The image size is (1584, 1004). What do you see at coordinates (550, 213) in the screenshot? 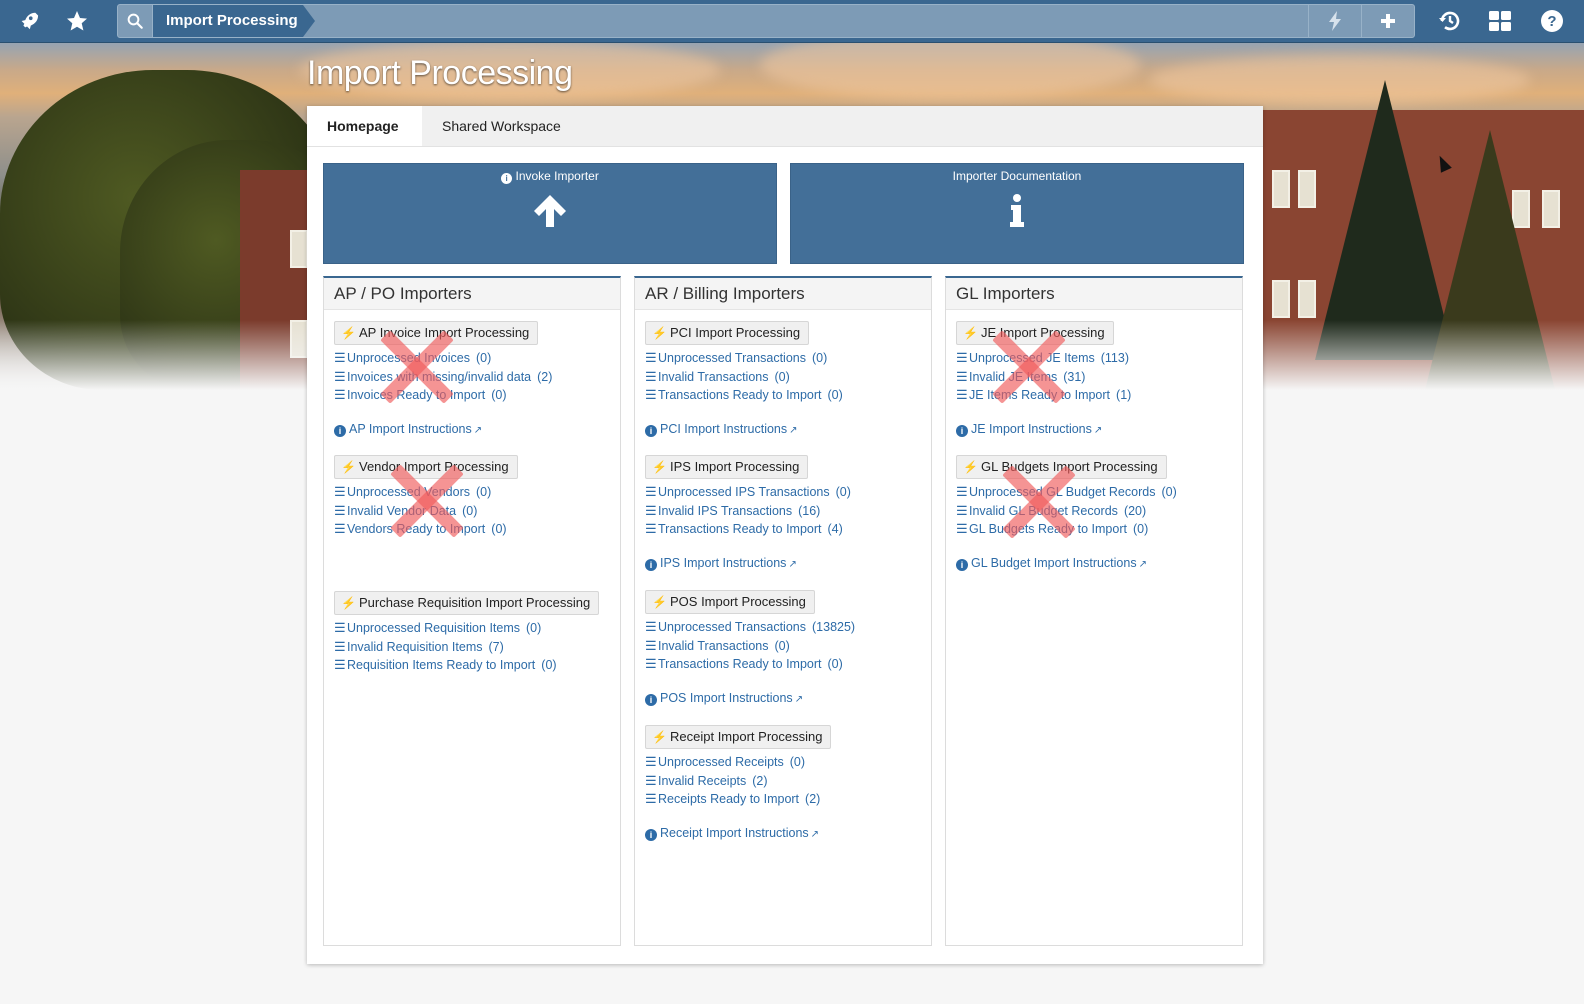
I see `invoke-importer-button: i Invoke Importer` at bounding box center [550, 213].